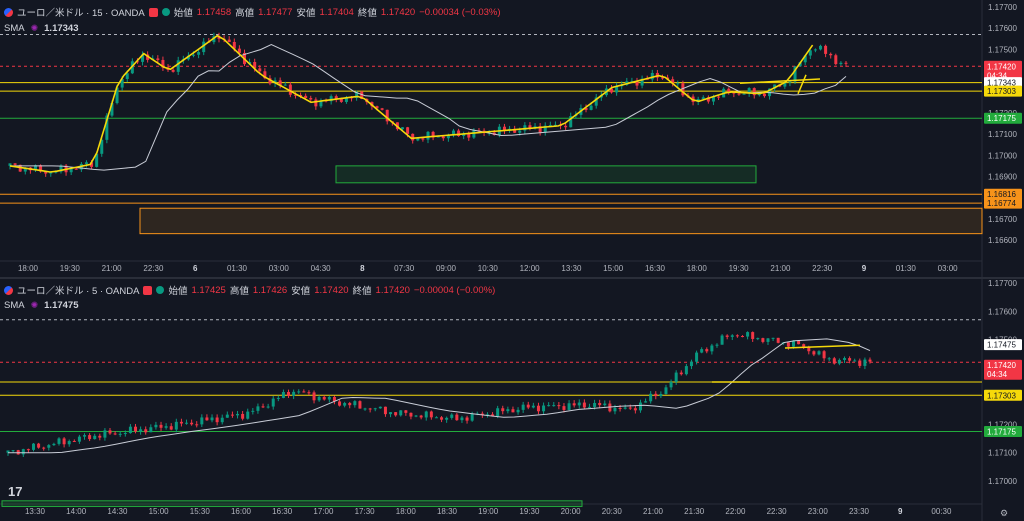 The width and height of the screenshot is (1024, 521). I want to click on sma-indicator-legend: SMA ✺ 1.17475, so click(41, 305).